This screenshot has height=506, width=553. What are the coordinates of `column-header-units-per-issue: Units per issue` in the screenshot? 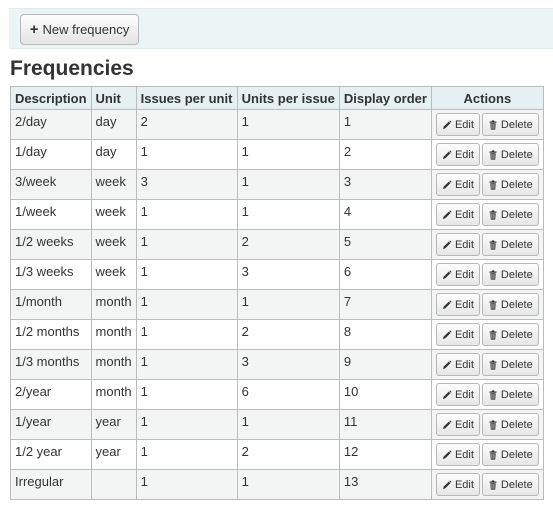 It's located at (288, 98).